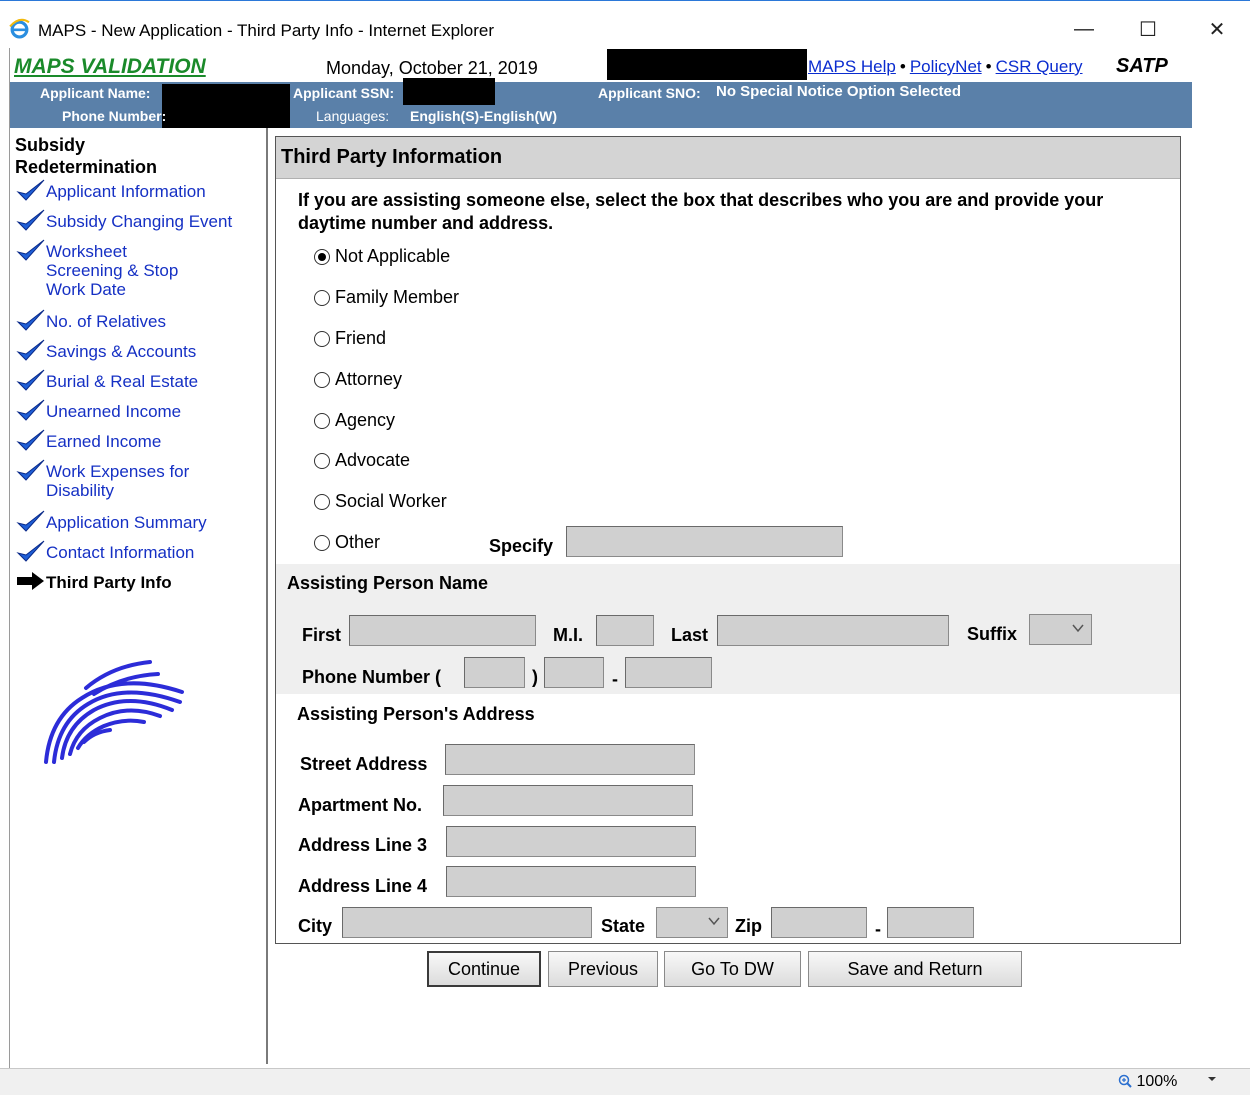 This screenshot has height=1095, width=1250. Describe the element at coordinates (839, 91) in the screenshot. I see `applicant-sno-value: No Special Notice Option Selected` at that location.